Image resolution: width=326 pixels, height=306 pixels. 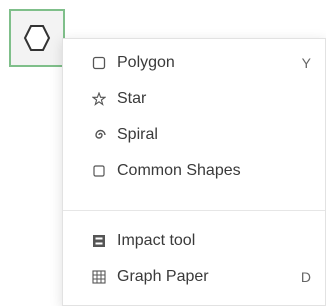 I want to click on menu-item-graph-paper: Graph Paper D, so click(x=194, y=277).